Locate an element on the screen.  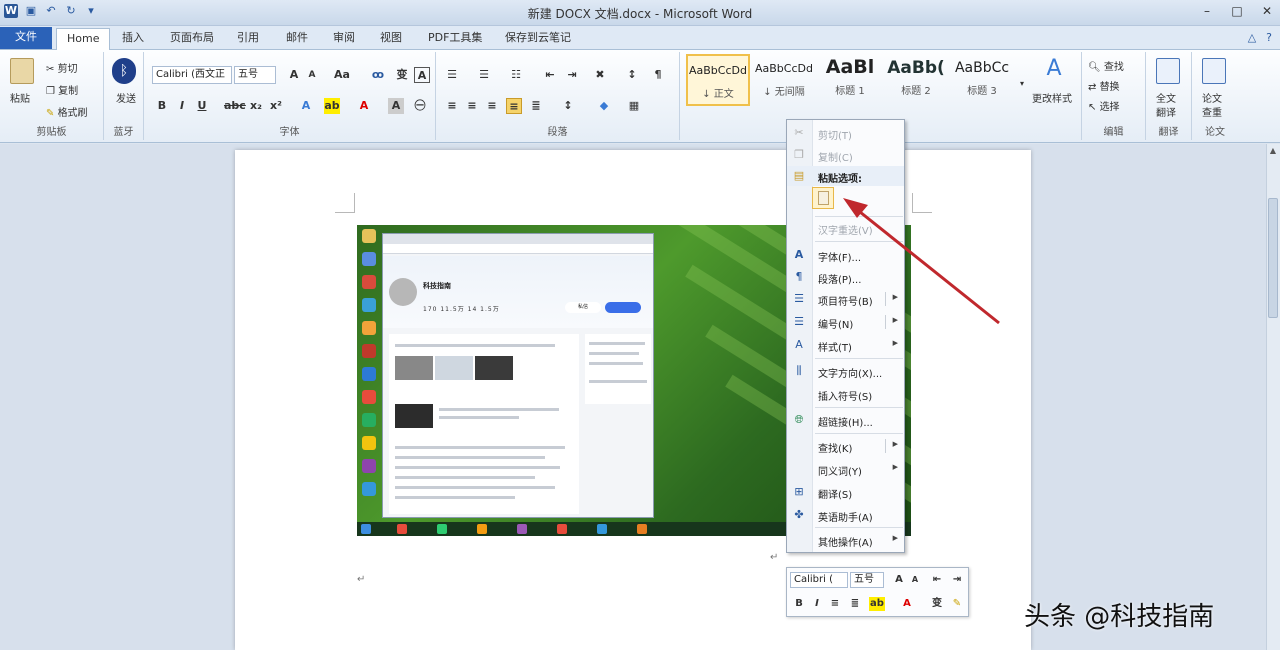
close-icon: ✕ is located at coordinates (1267, 11).